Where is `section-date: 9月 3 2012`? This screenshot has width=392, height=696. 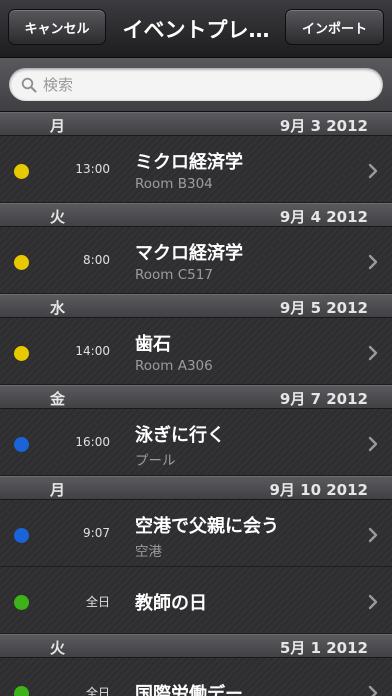
section-date: 9月 3 2012 is located at coordinates (323, 126).